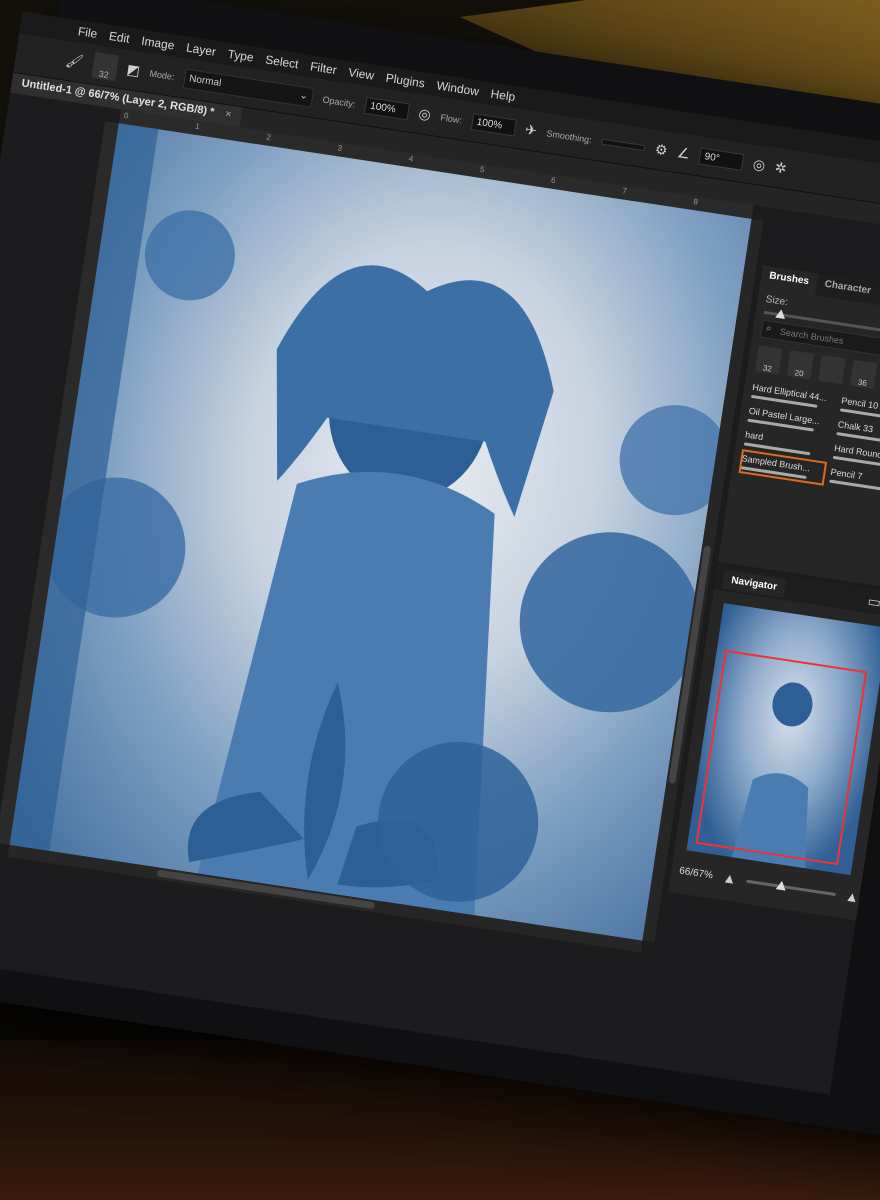 Image resolution: width=880 pixels, height=1200 pixels. I want to click on navigator-actions: ▭ ⊞, so click(873, 602).